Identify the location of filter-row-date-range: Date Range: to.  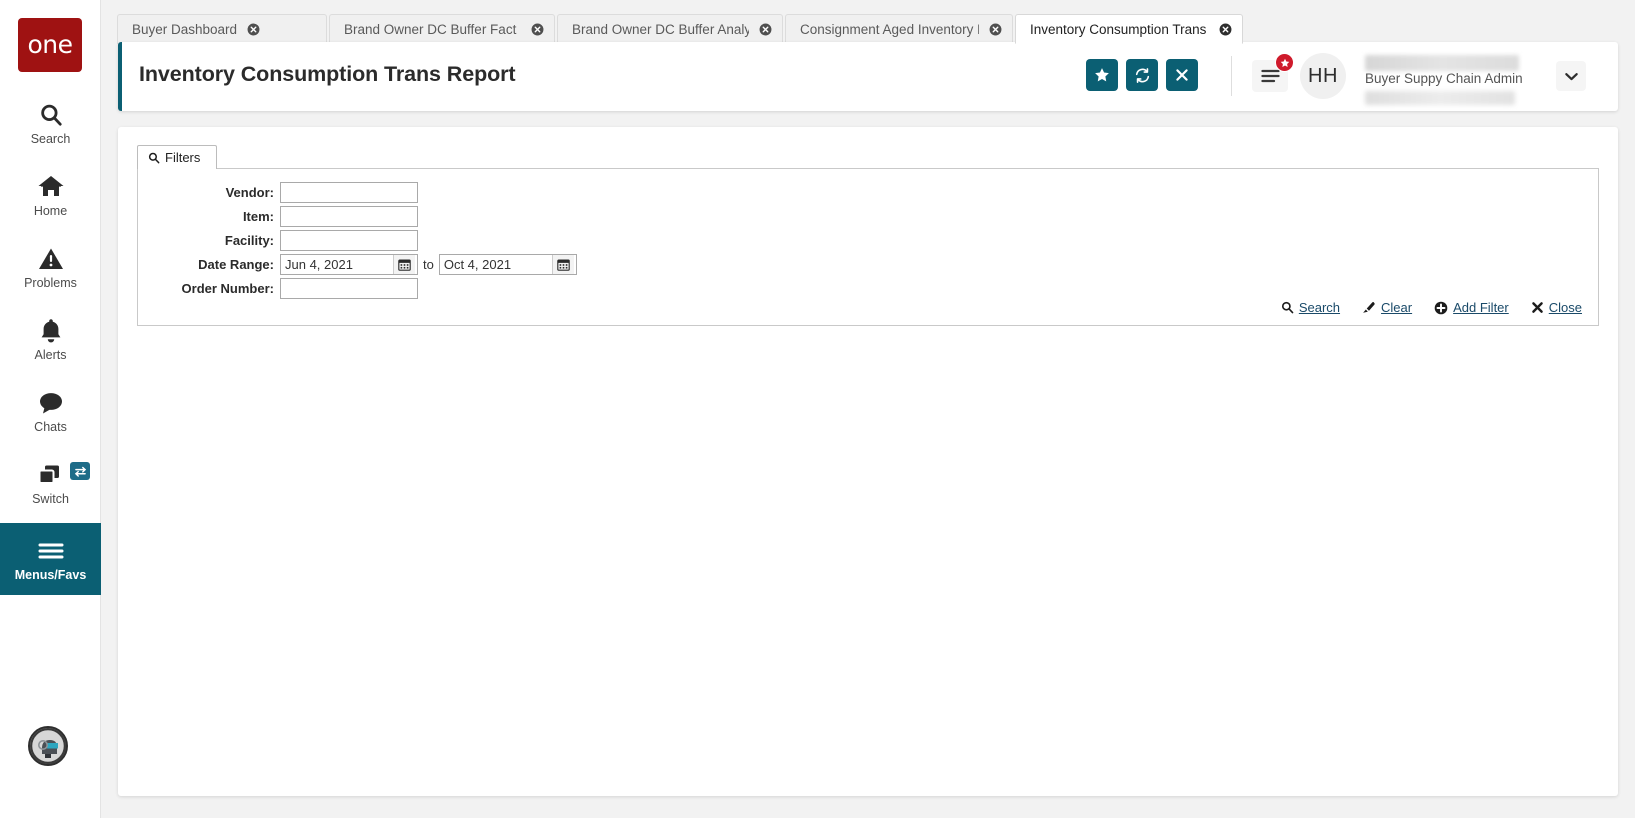
(357, 264).